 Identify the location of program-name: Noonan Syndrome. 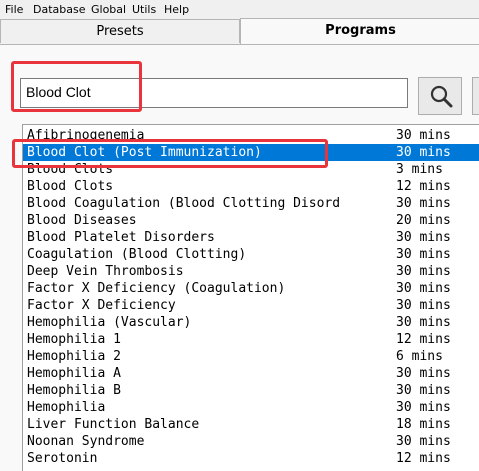
(86, 441).